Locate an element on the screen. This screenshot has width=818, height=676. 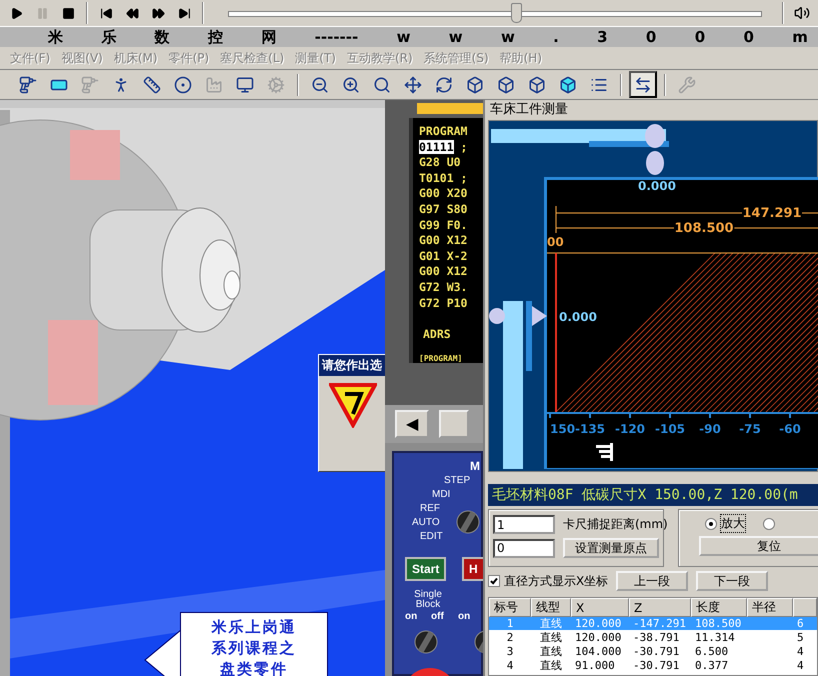
table-cell-text: 2 is located at coordinates (510, 637).